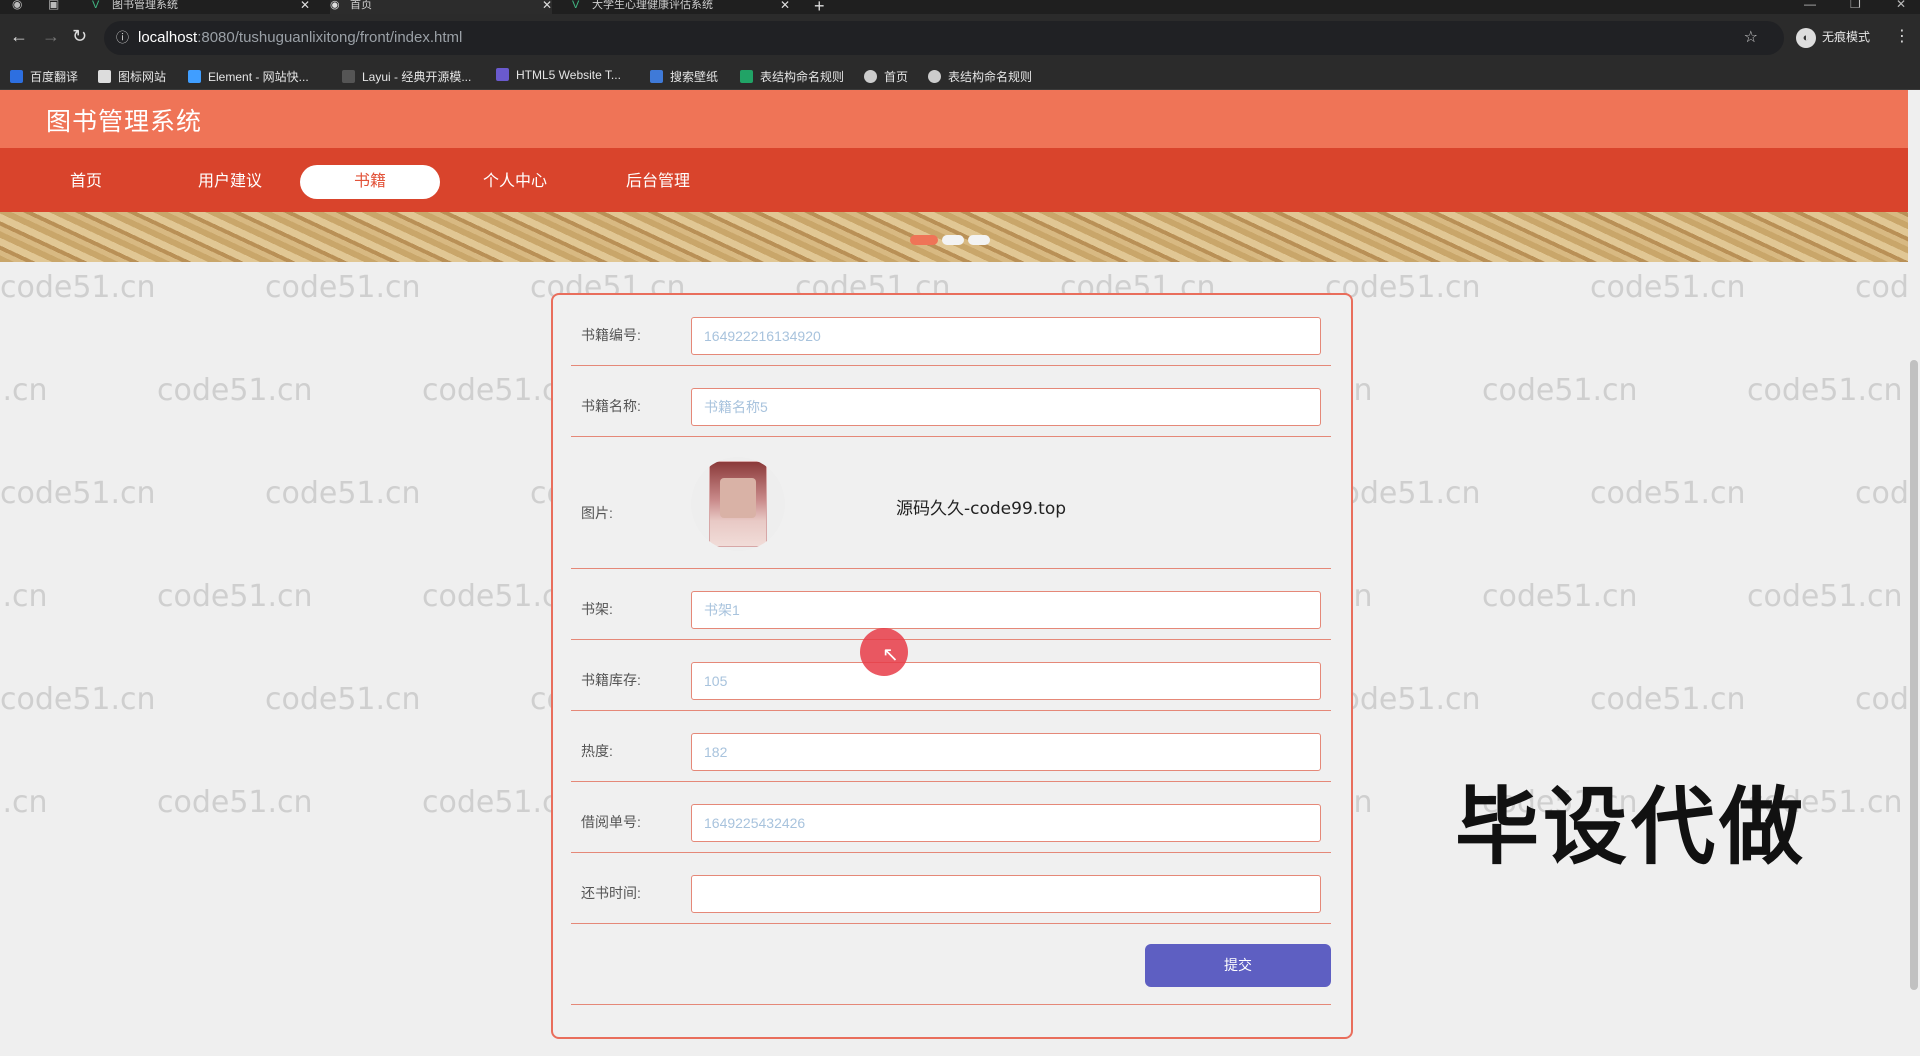 This screenshot has width=1920, height=1056. I want to click on book-id-input: 1649222161349​20, so click(1006, 336).